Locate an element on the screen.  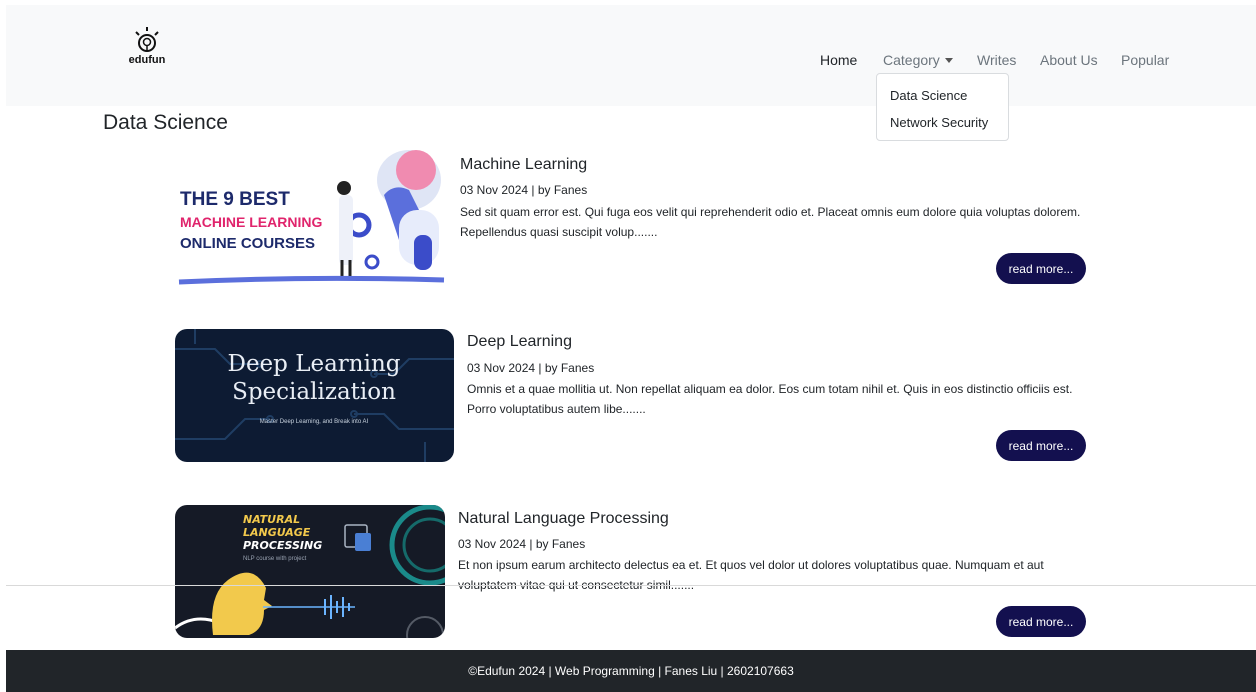
article-title: Deep Learning is located at coordinates (519, 342).